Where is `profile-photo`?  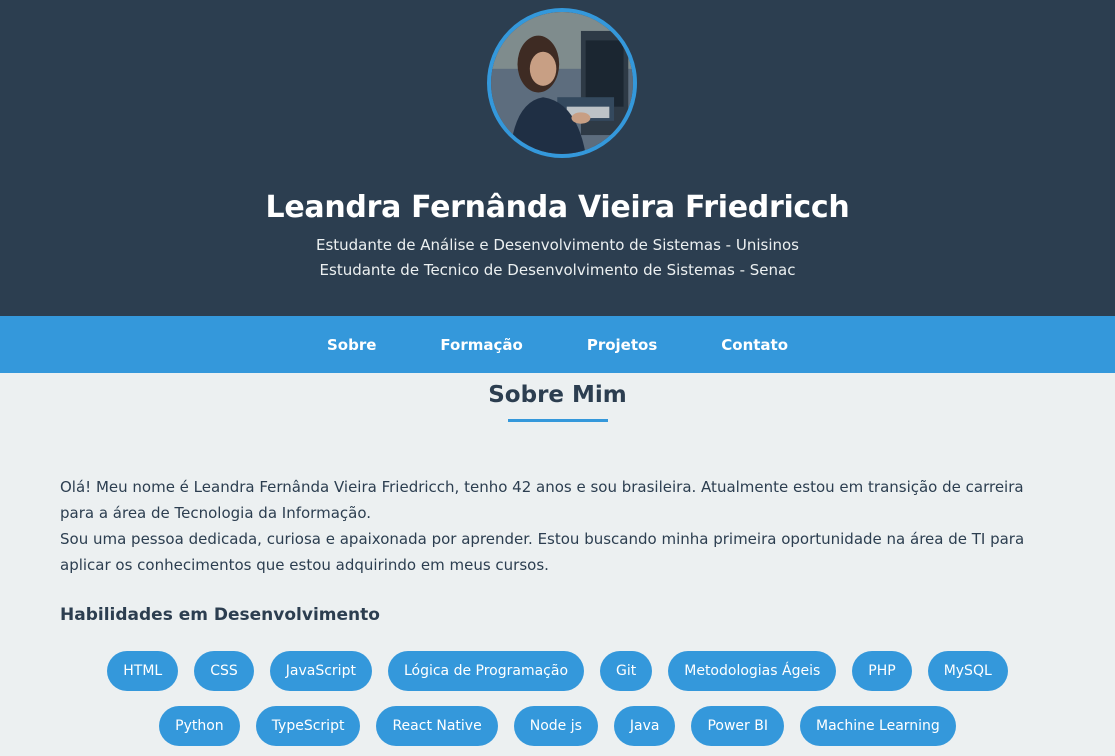
profile-photo is located at coordinates (562, 83).